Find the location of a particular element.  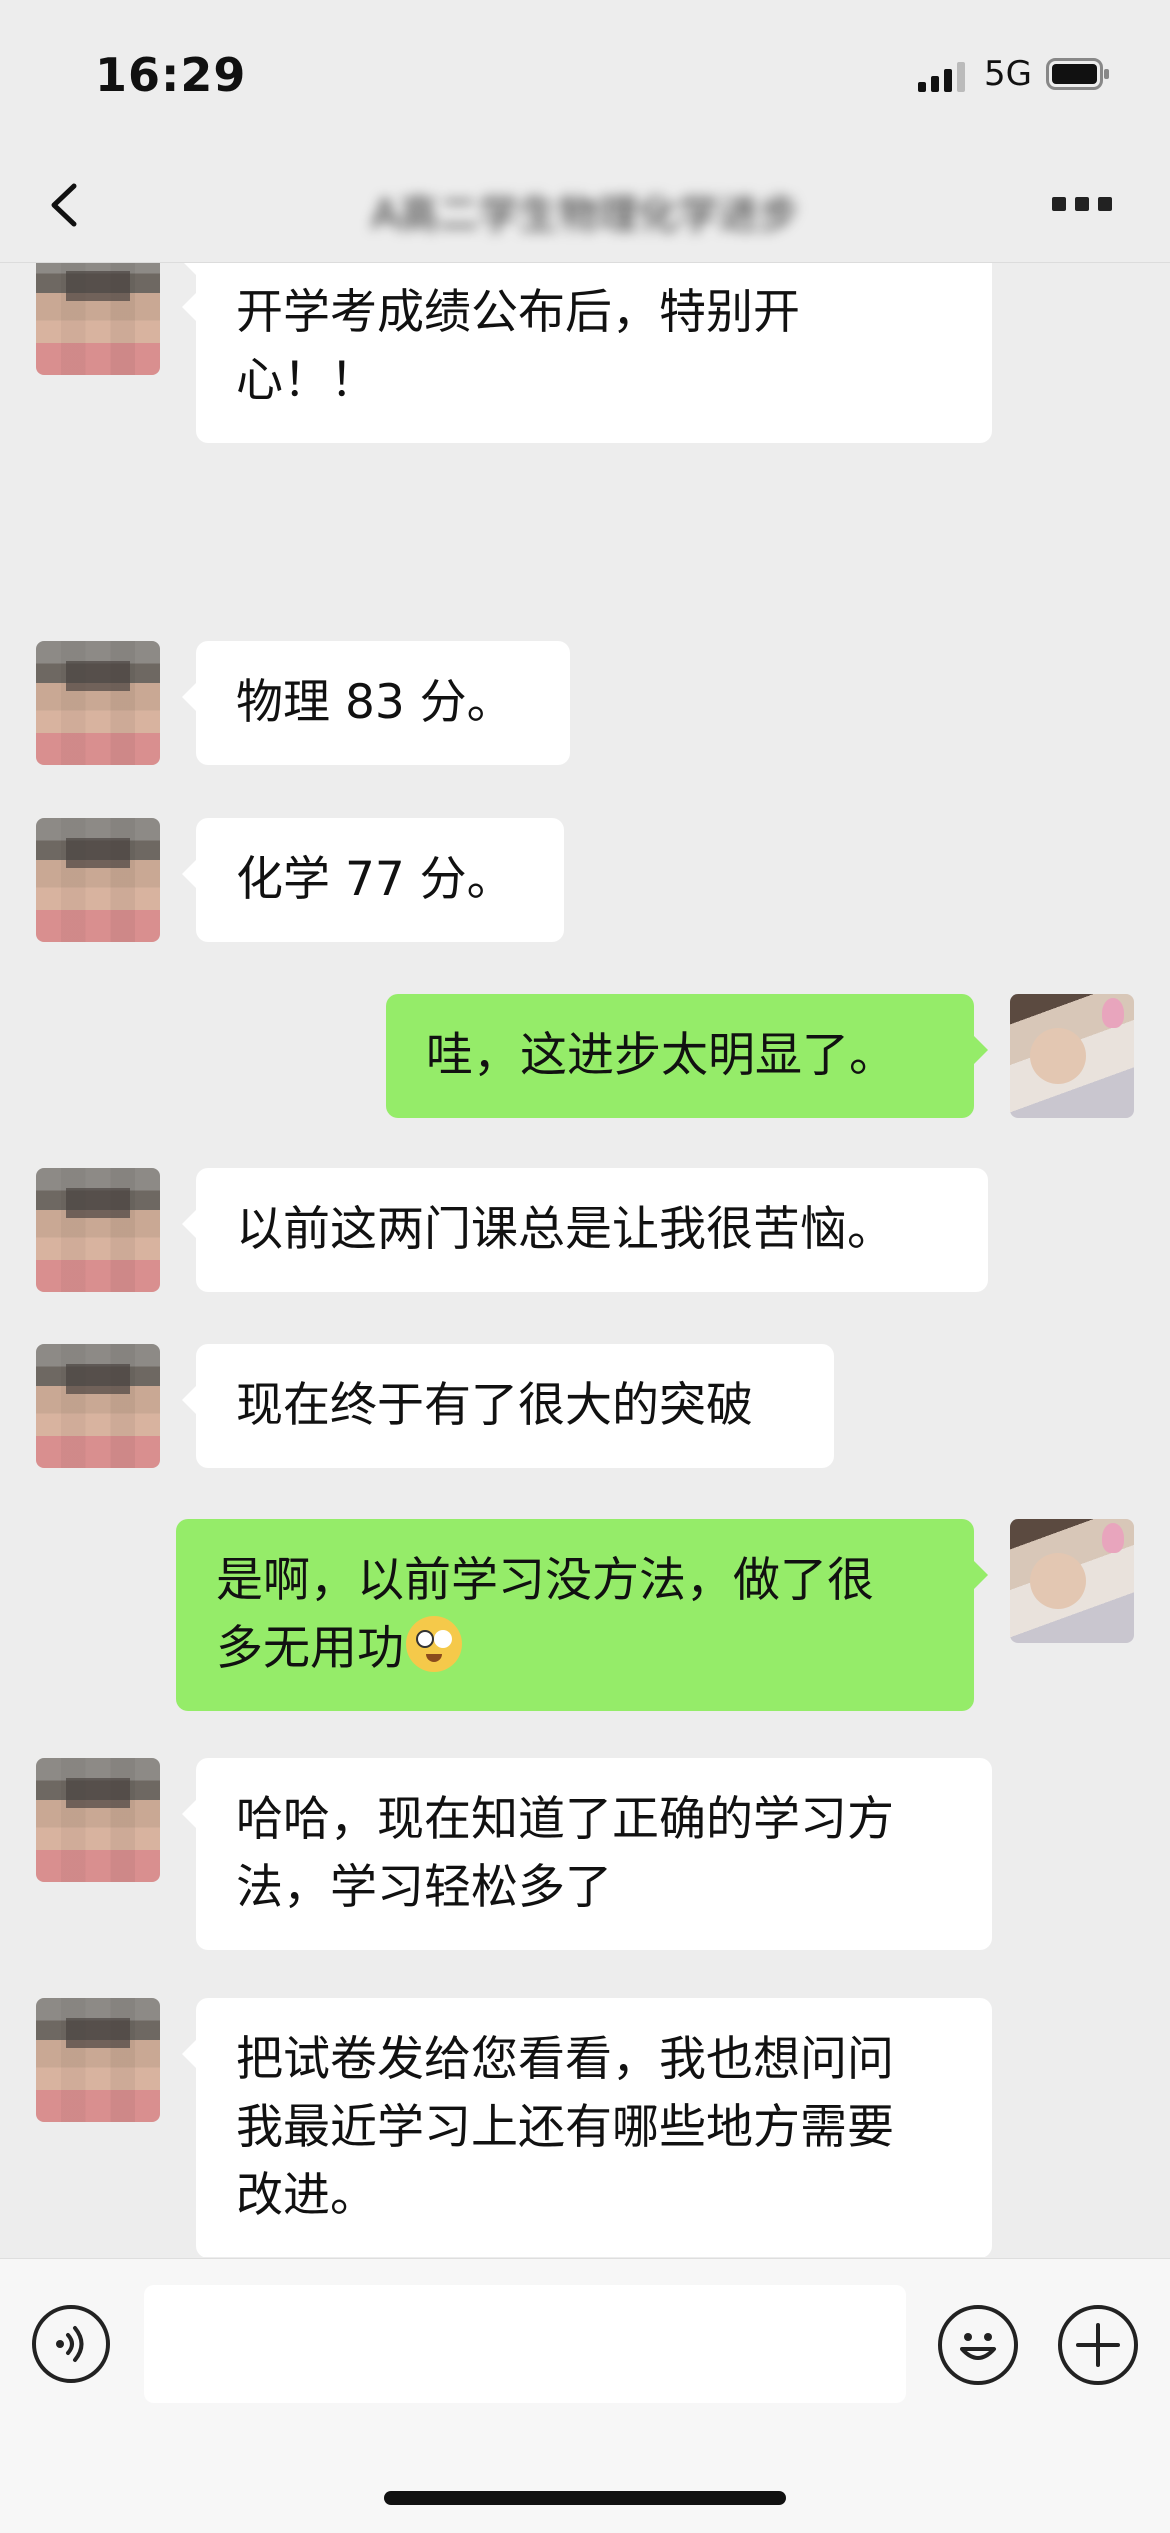

message-text: 化学 77 分。 is located at coordinates (375, 879).